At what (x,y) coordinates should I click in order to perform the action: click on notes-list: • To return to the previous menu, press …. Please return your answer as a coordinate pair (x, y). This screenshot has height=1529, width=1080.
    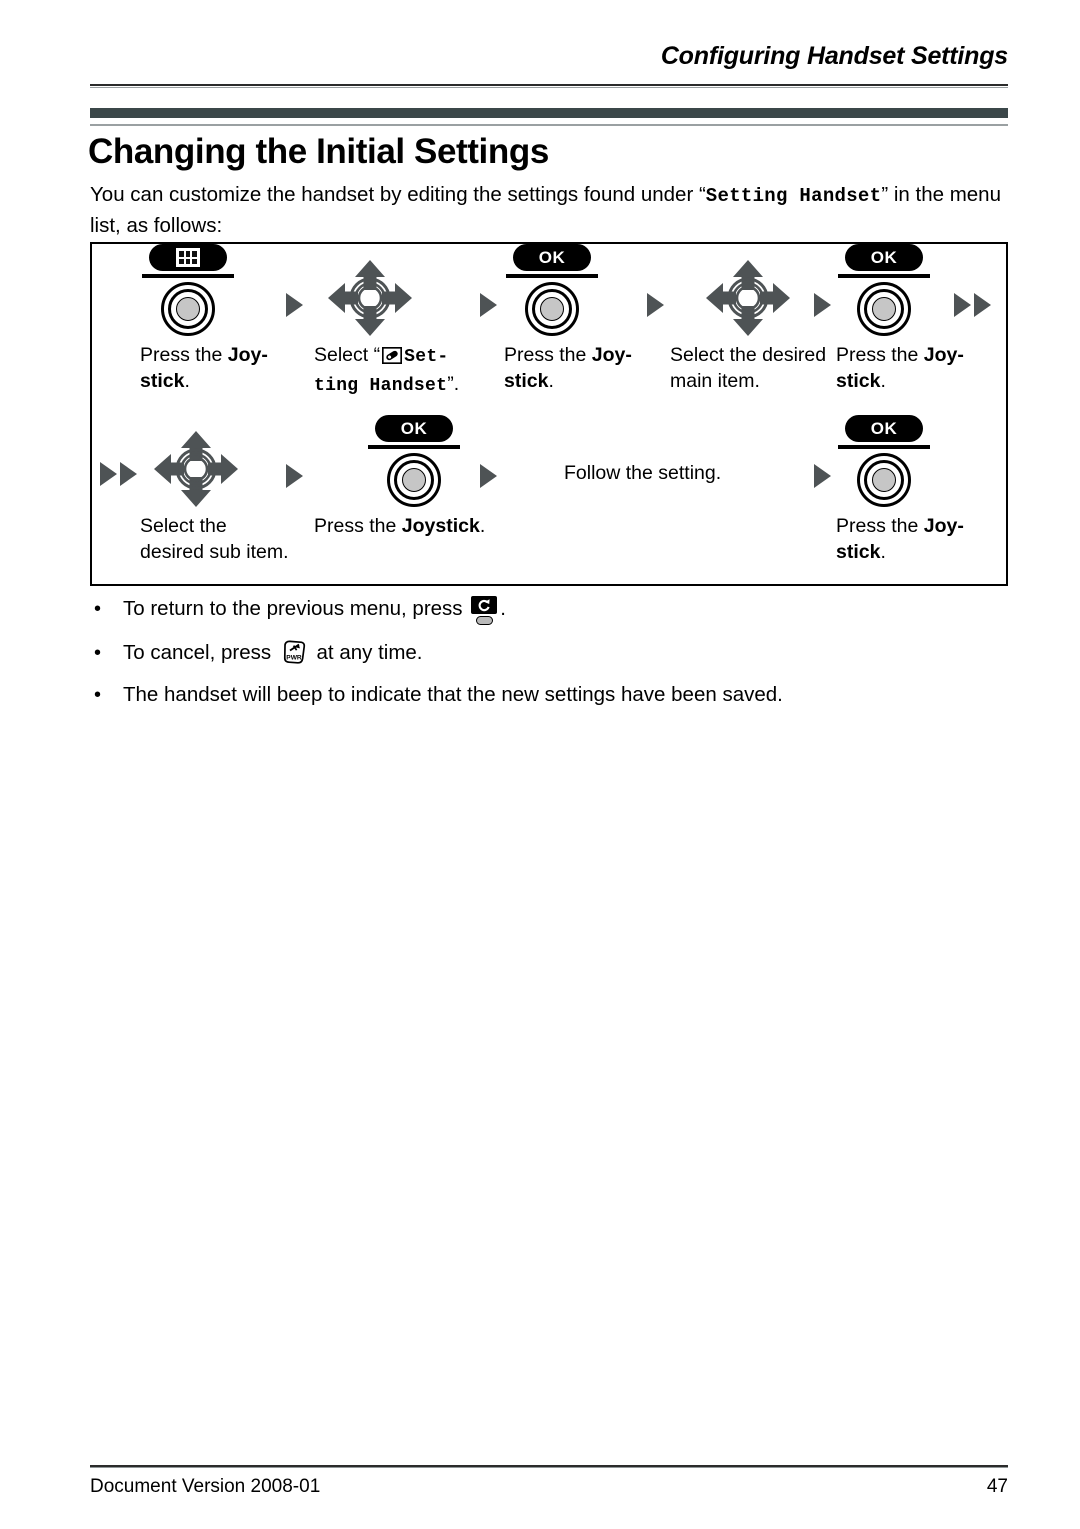
    Looking at the image, I should click on (551, 658).